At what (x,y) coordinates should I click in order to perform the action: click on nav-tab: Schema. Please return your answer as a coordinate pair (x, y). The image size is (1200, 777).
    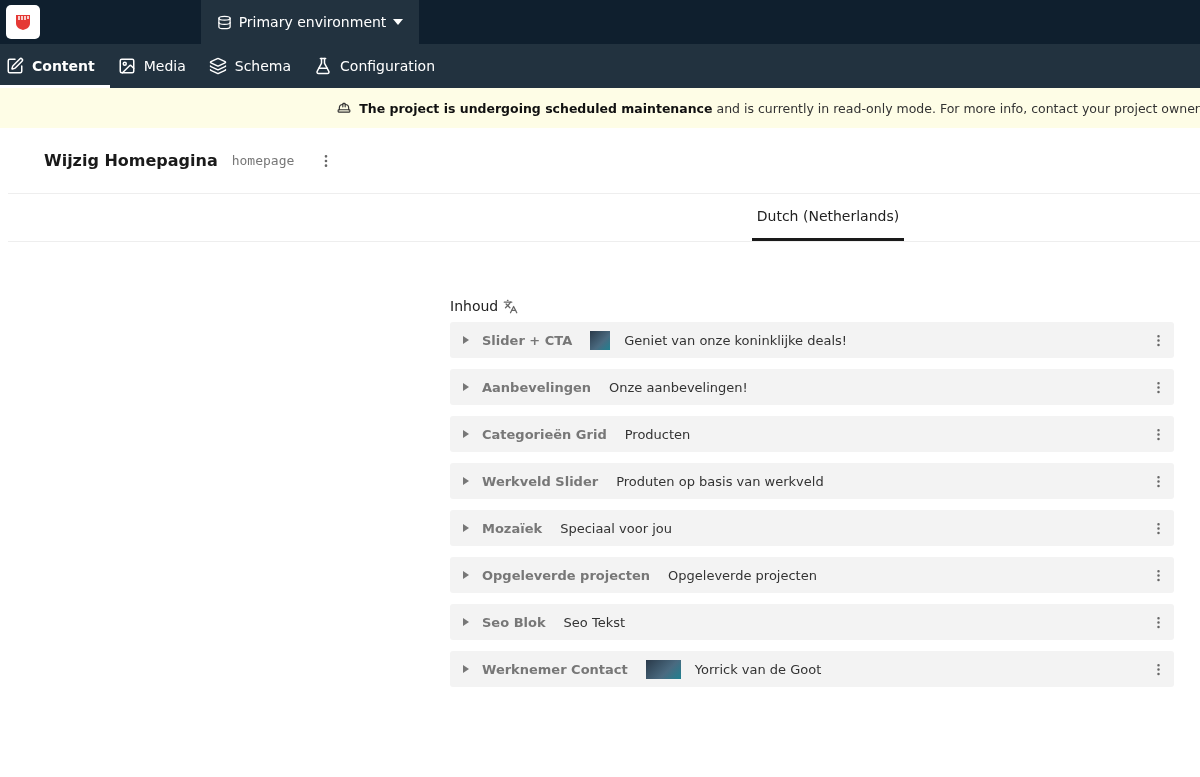
    Looking at the image, I should click on (254, 66).